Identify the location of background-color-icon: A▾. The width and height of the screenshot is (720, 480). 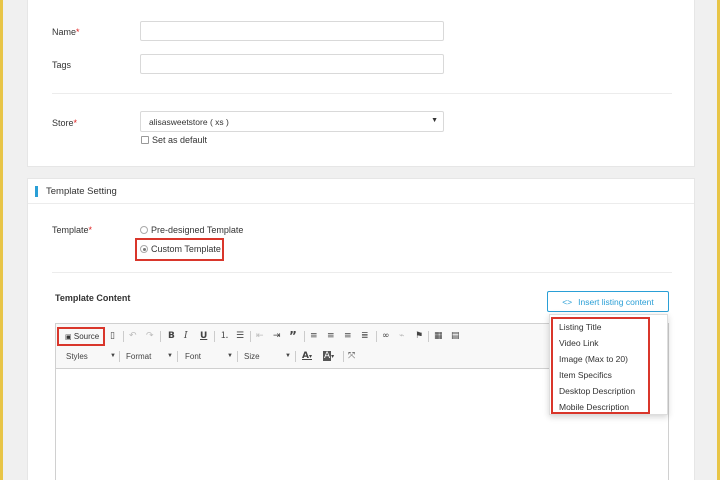
(328, 356).